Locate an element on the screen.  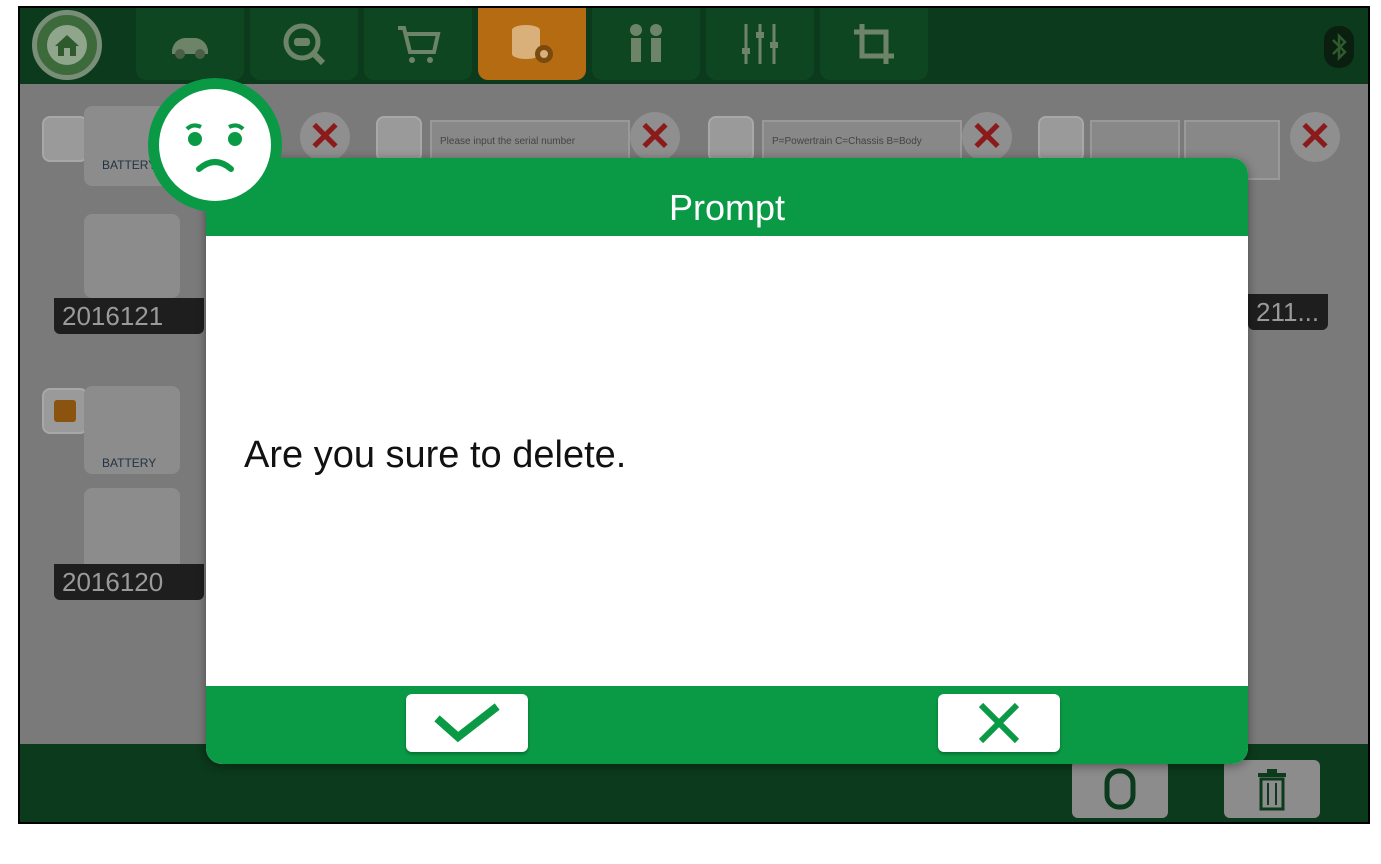
crop-icon is located at coordinates (874, 44).